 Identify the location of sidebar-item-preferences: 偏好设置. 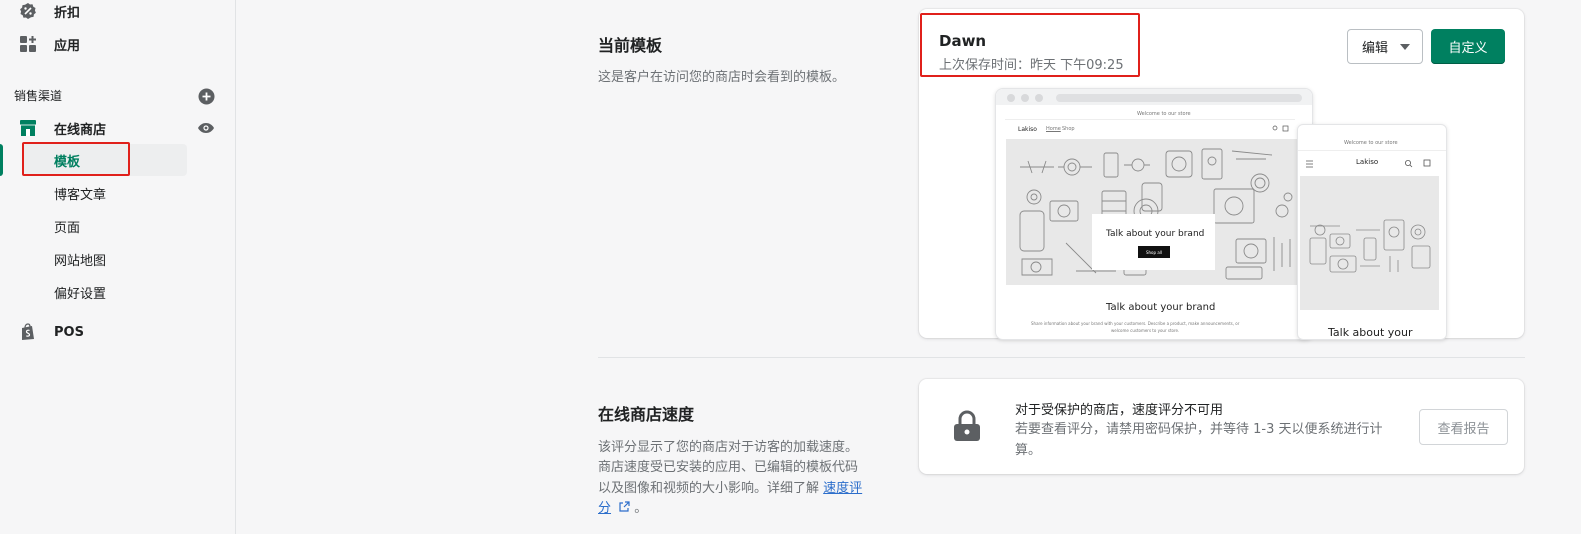
(104, 292).